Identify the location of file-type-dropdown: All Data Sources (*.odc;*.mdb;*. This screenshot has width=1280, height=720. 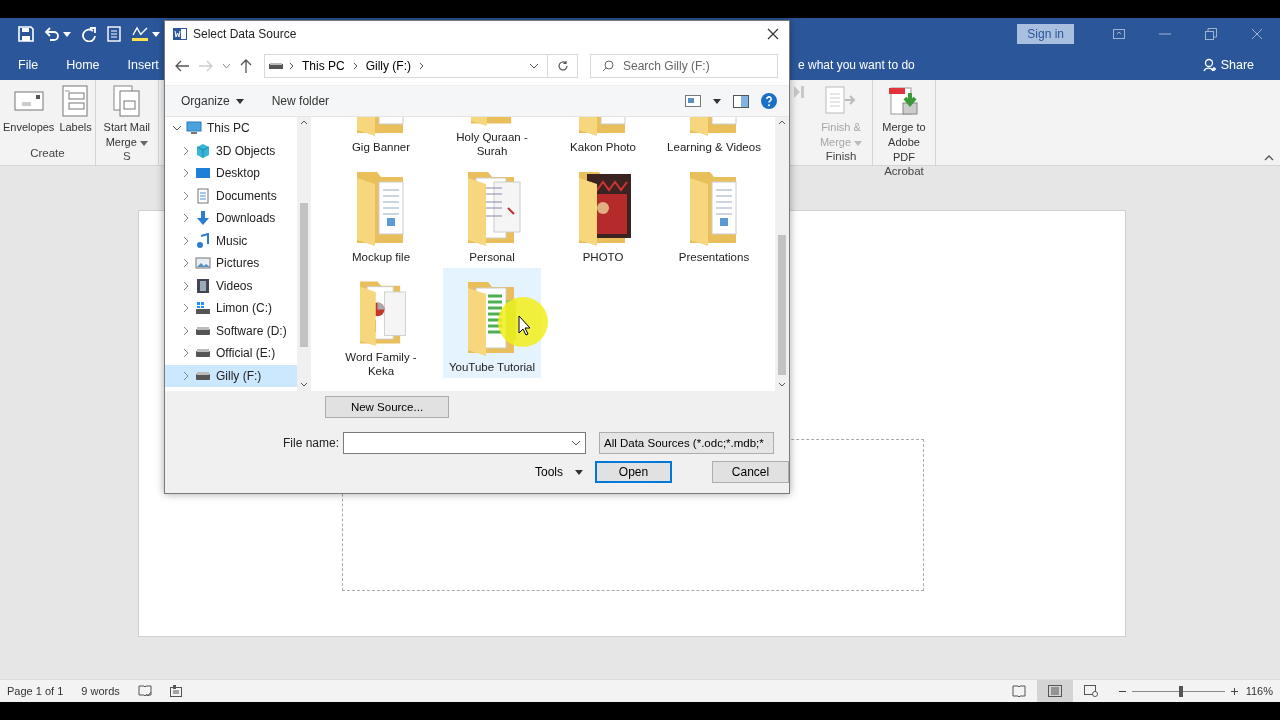
(686, 443).